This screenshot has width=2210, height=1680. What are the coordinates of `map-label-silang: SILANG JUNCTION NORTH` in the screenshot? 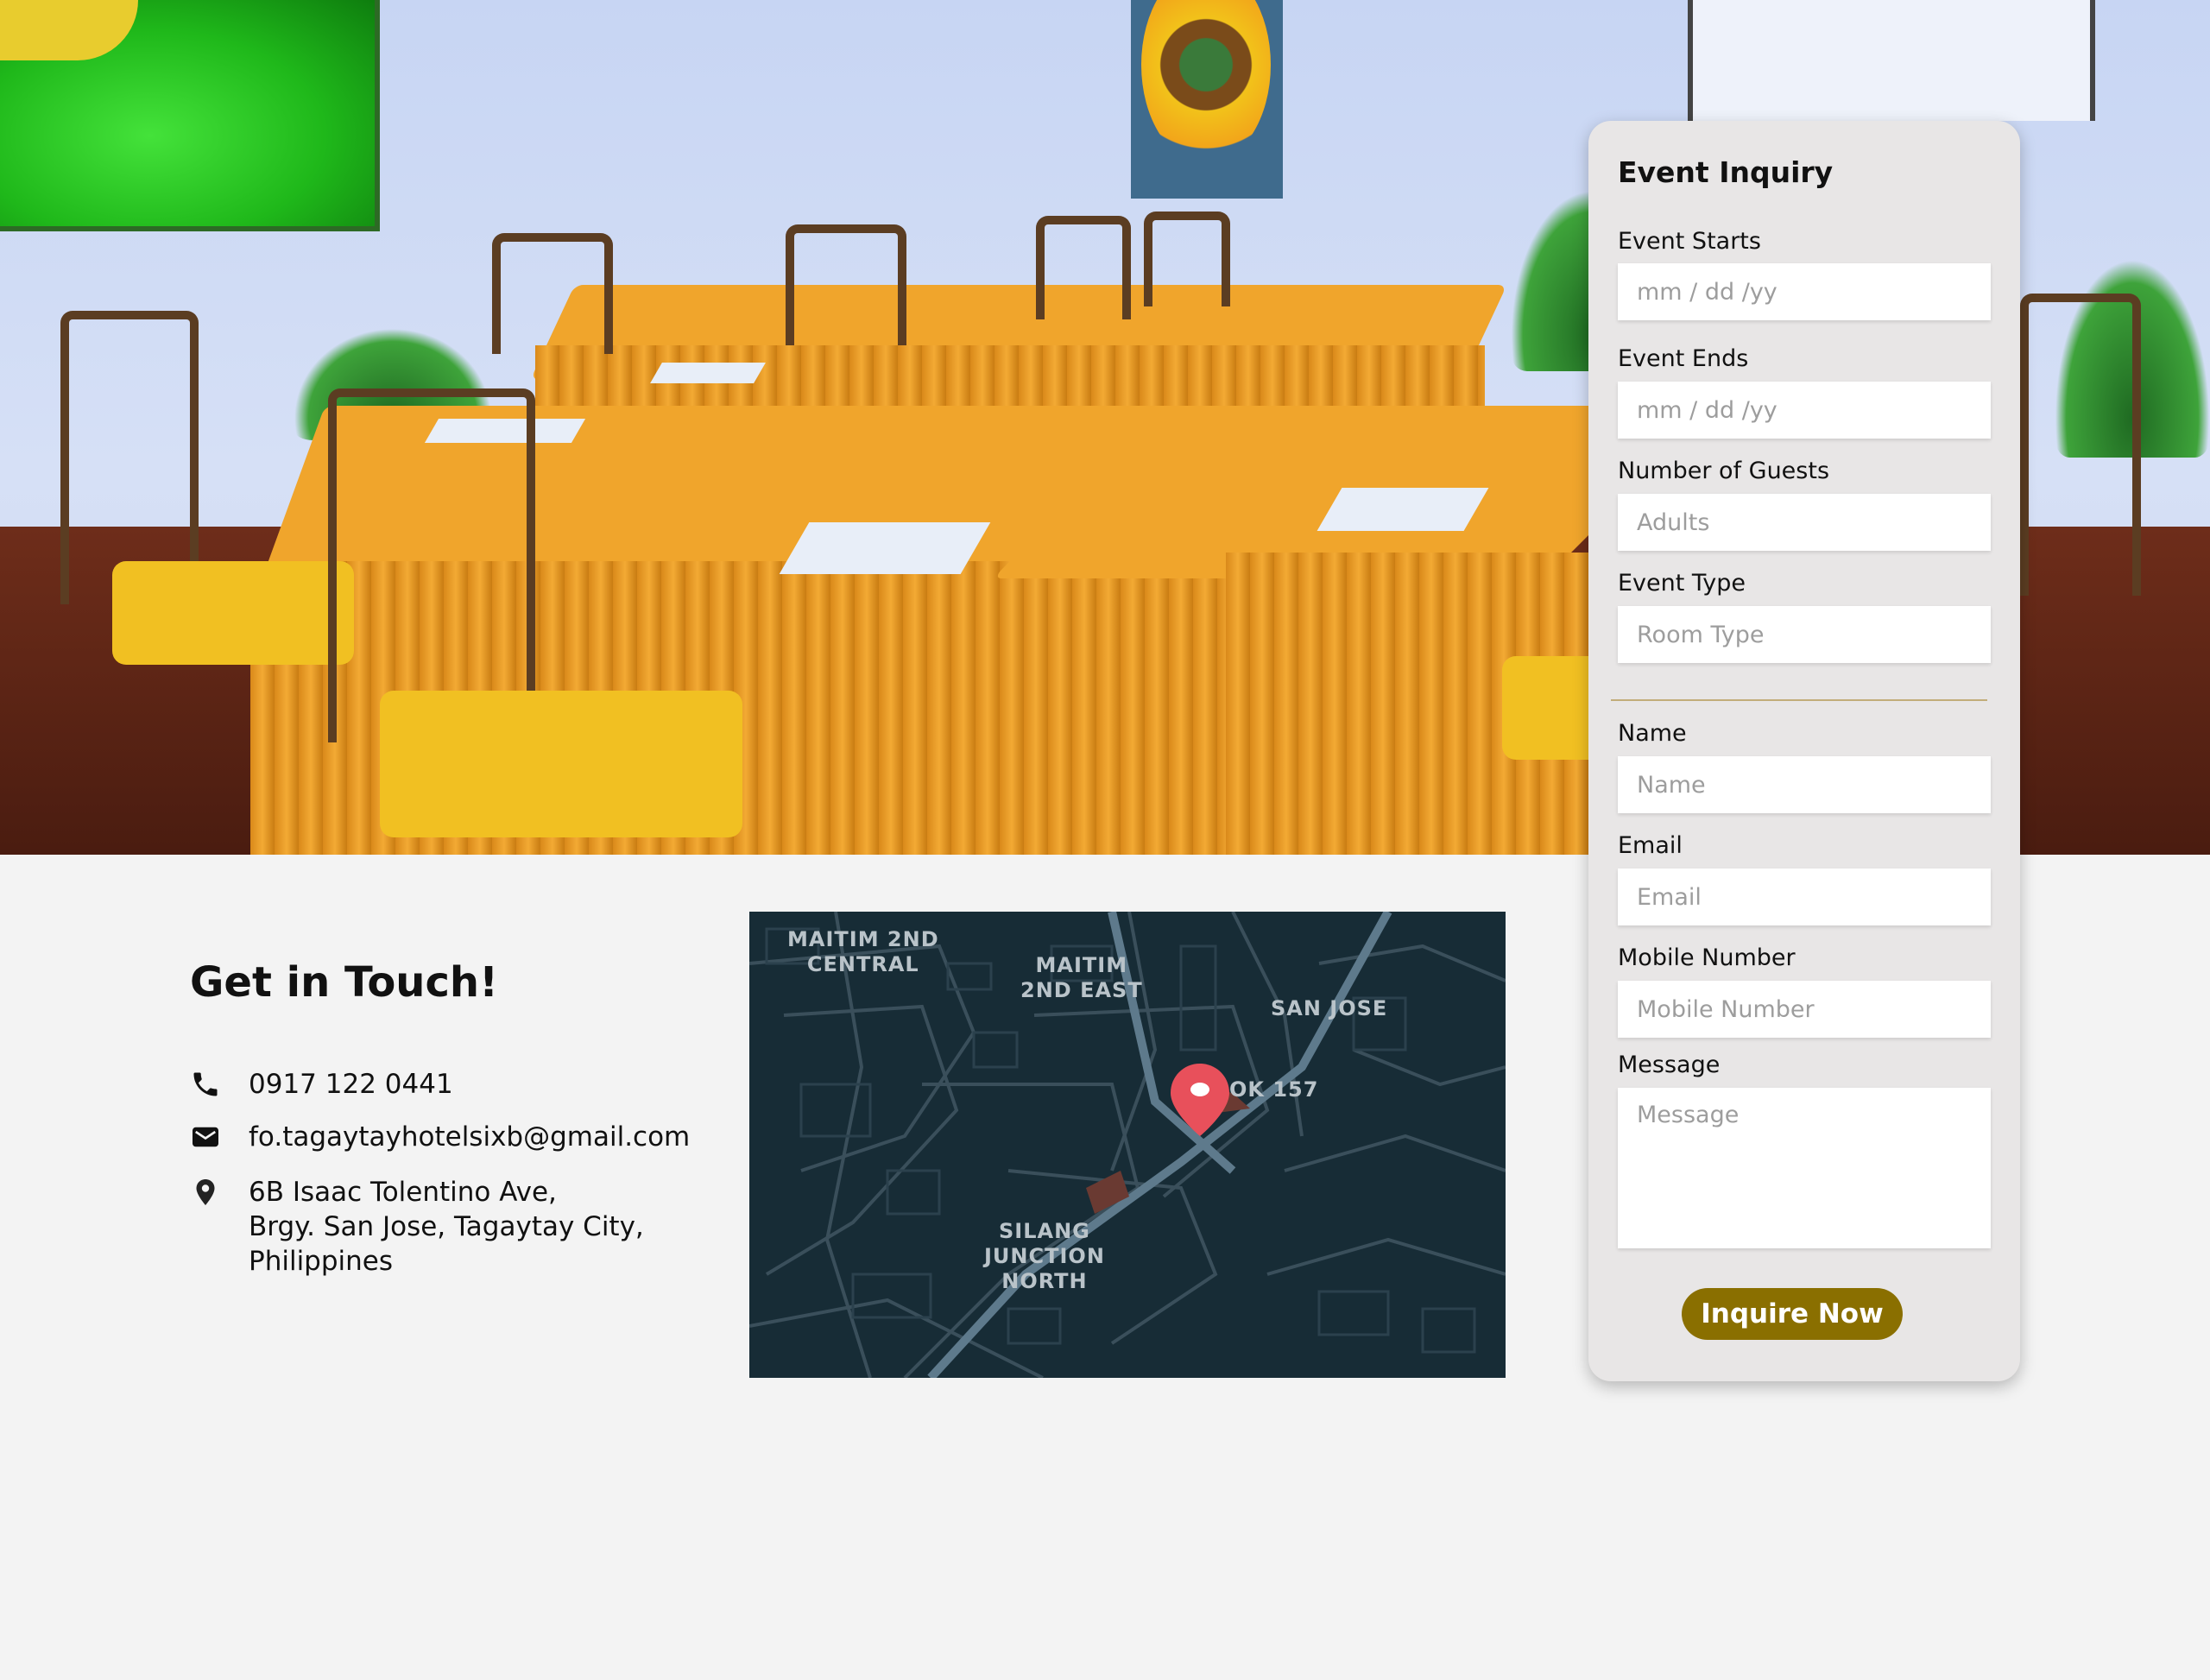 It's located at (1044, 1256).